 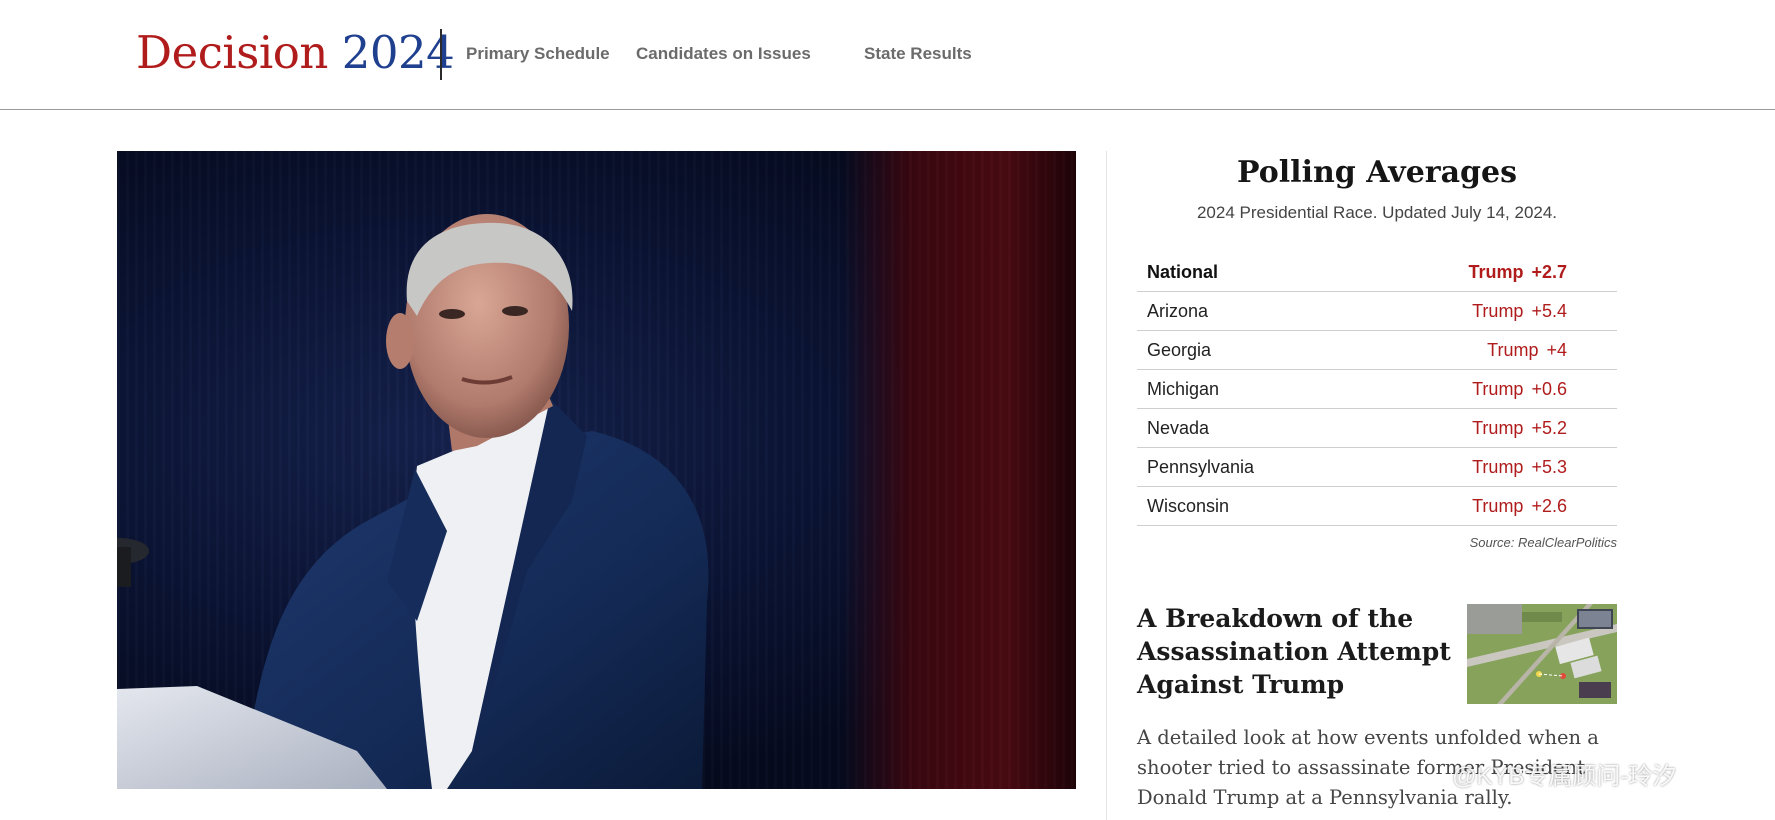 What do you see at coordinates (398, 52) in the screenshot?
I see `logo-year: 2024` at bounding box center [398, 52].